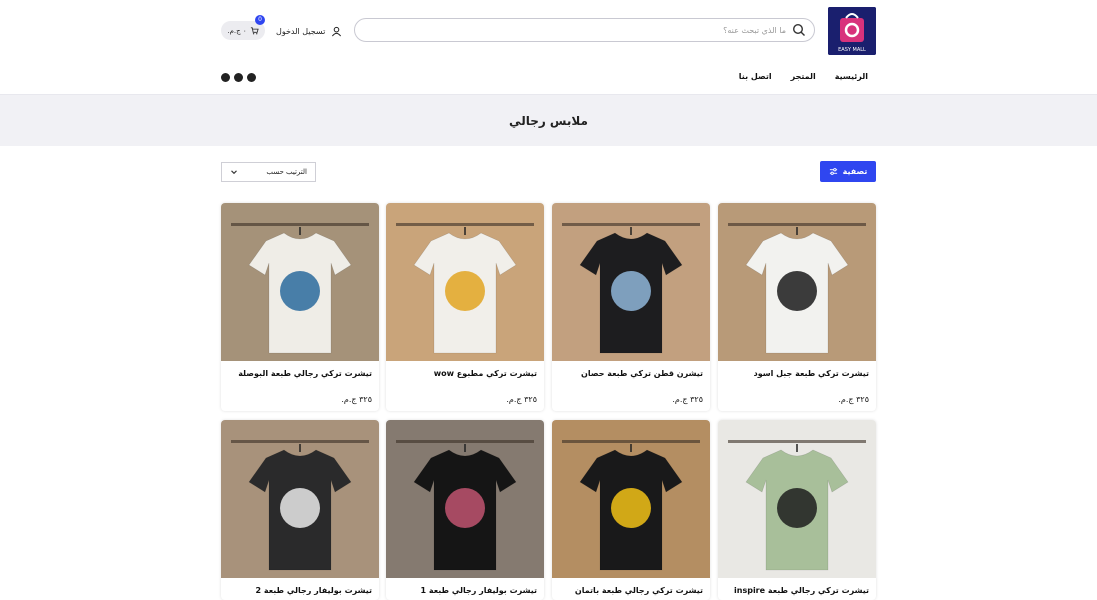 The width and height of the screenshot is (1097, 600). Describe the element at coordinates (286, 172) in the screenshot. I see `sort-label: الترتيب حسب` at that location.